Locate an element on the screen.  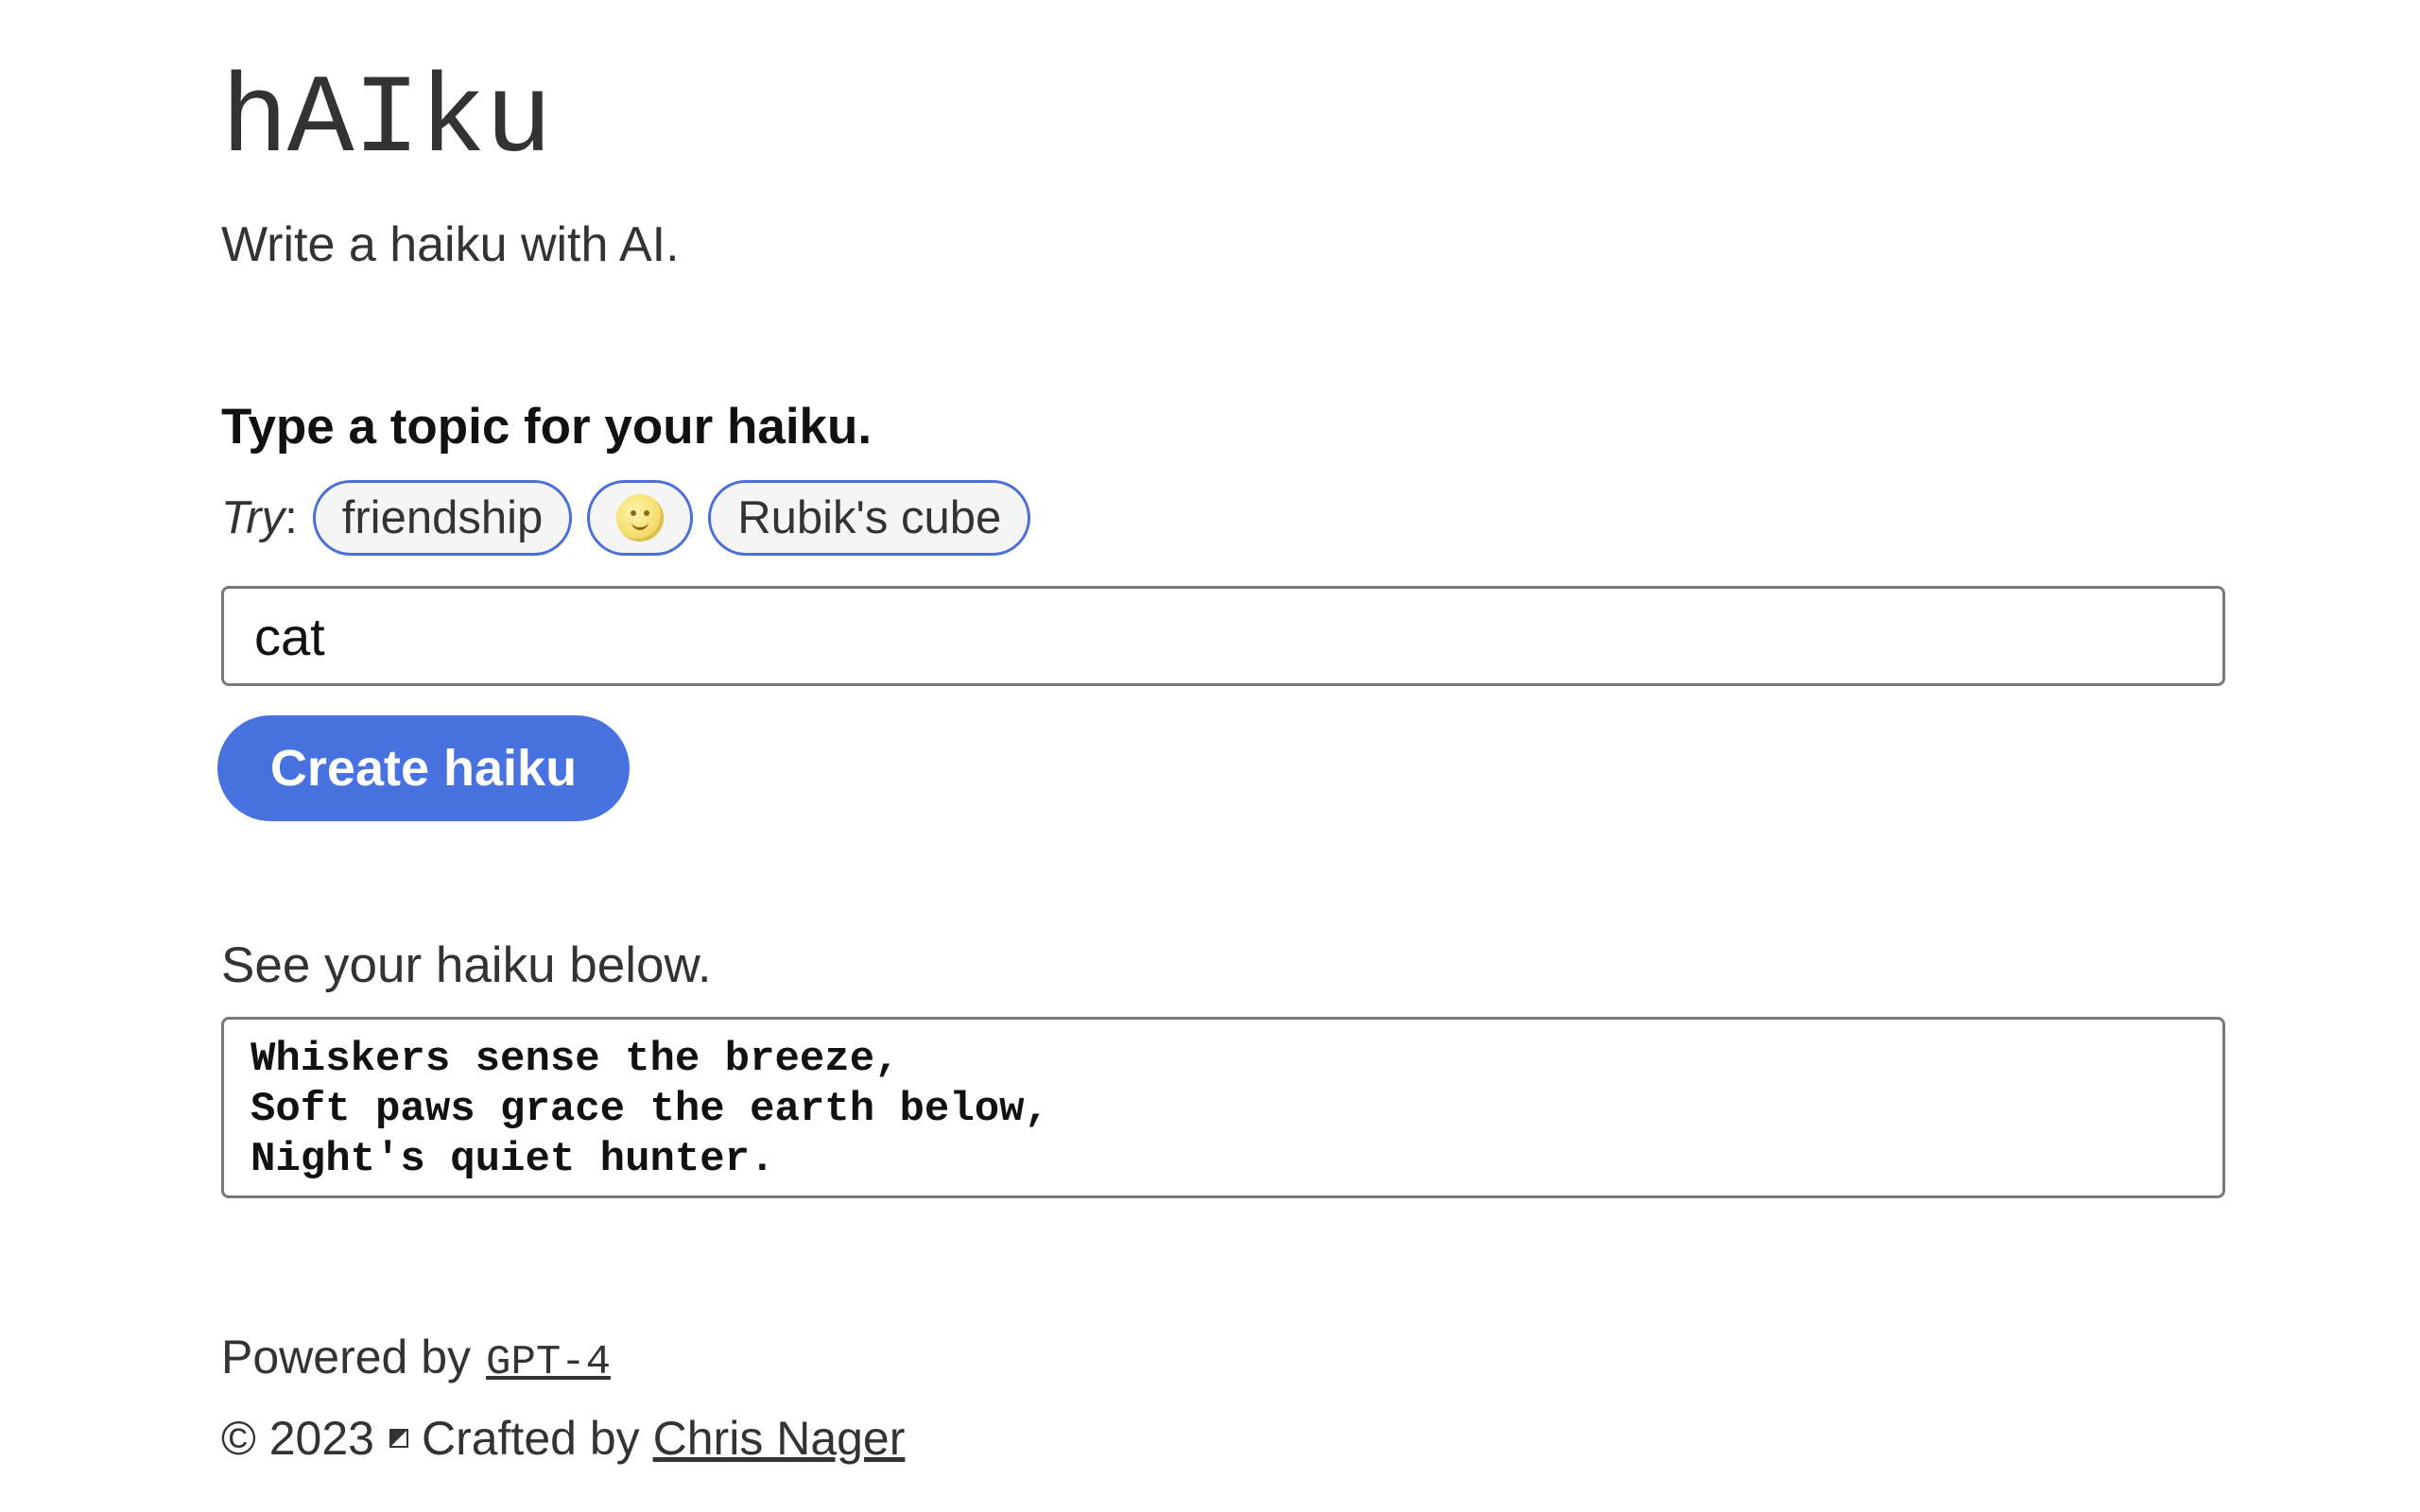
try-colon: : is located at coordinates (291, 517).